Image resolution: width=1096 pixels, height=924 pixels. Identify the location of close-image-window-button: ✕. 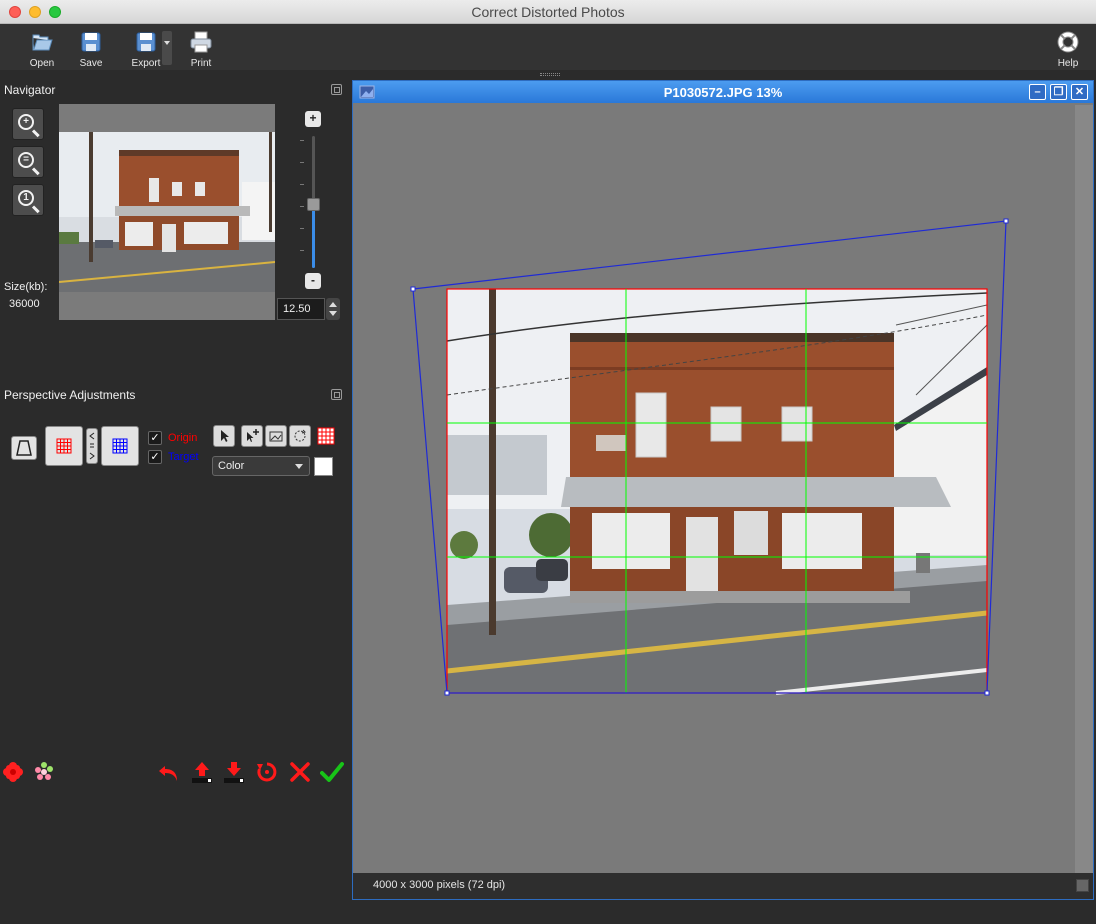
(1079, 92).